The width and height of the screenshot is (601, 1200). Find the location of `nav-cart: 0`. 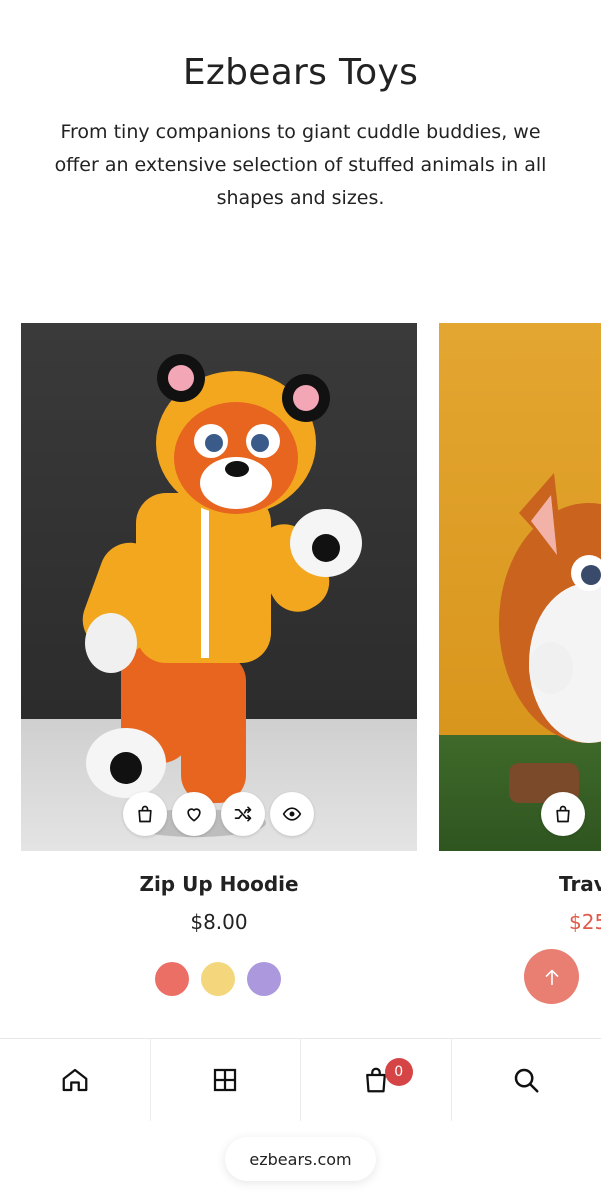

nav-cart: 0 is located at coordinates (376, 1080).